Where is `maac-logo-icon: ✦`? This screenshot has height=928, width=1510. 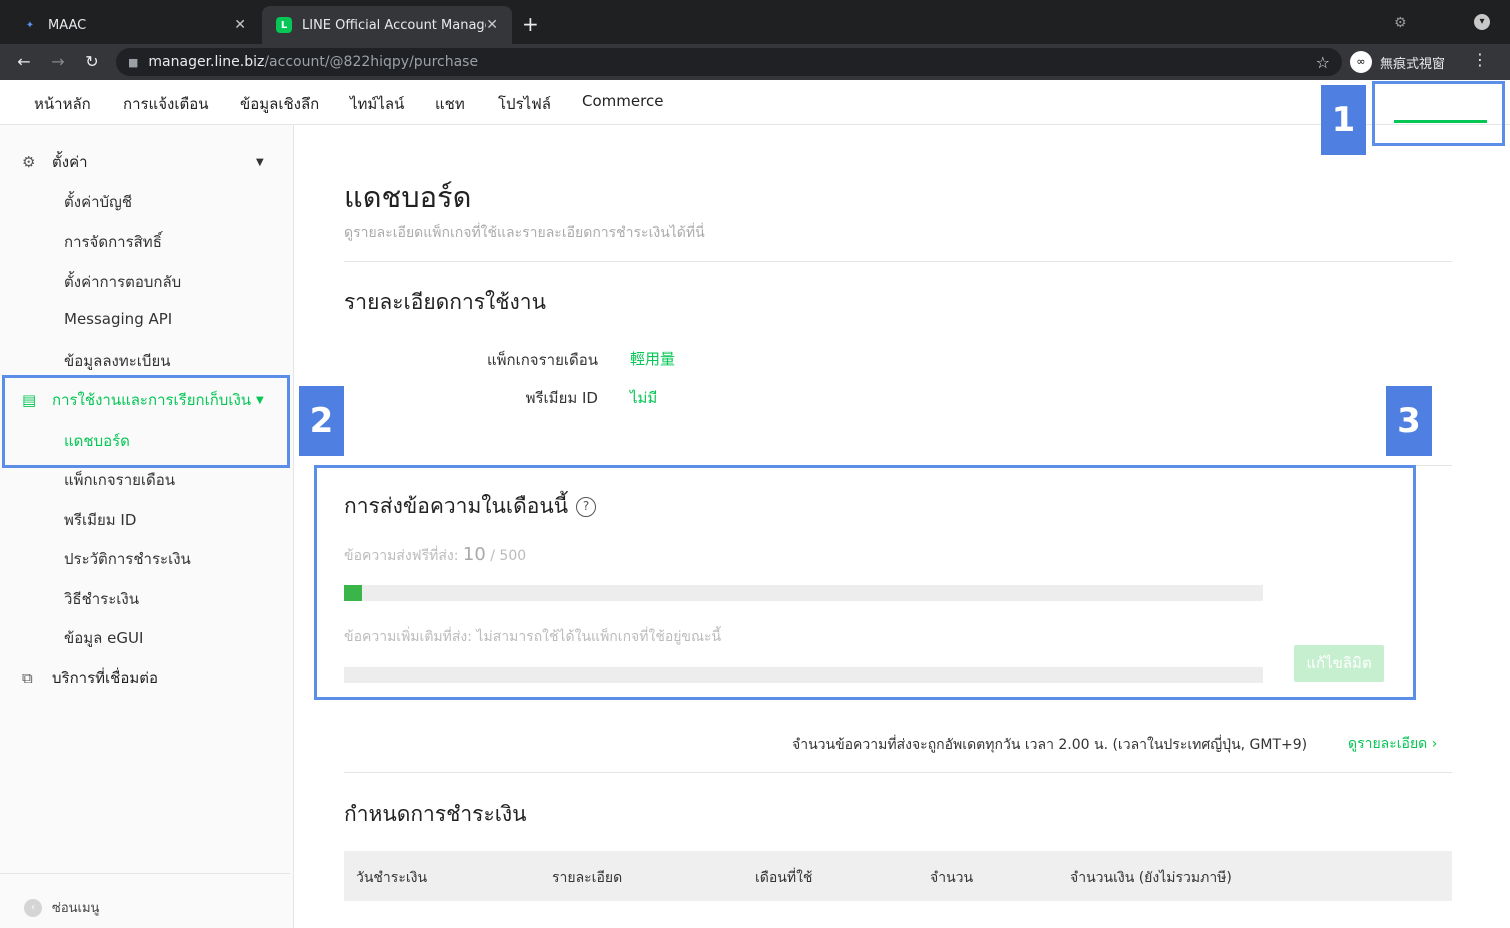 maac-logo-icon: ✦ is located at coordinates (30, 25).